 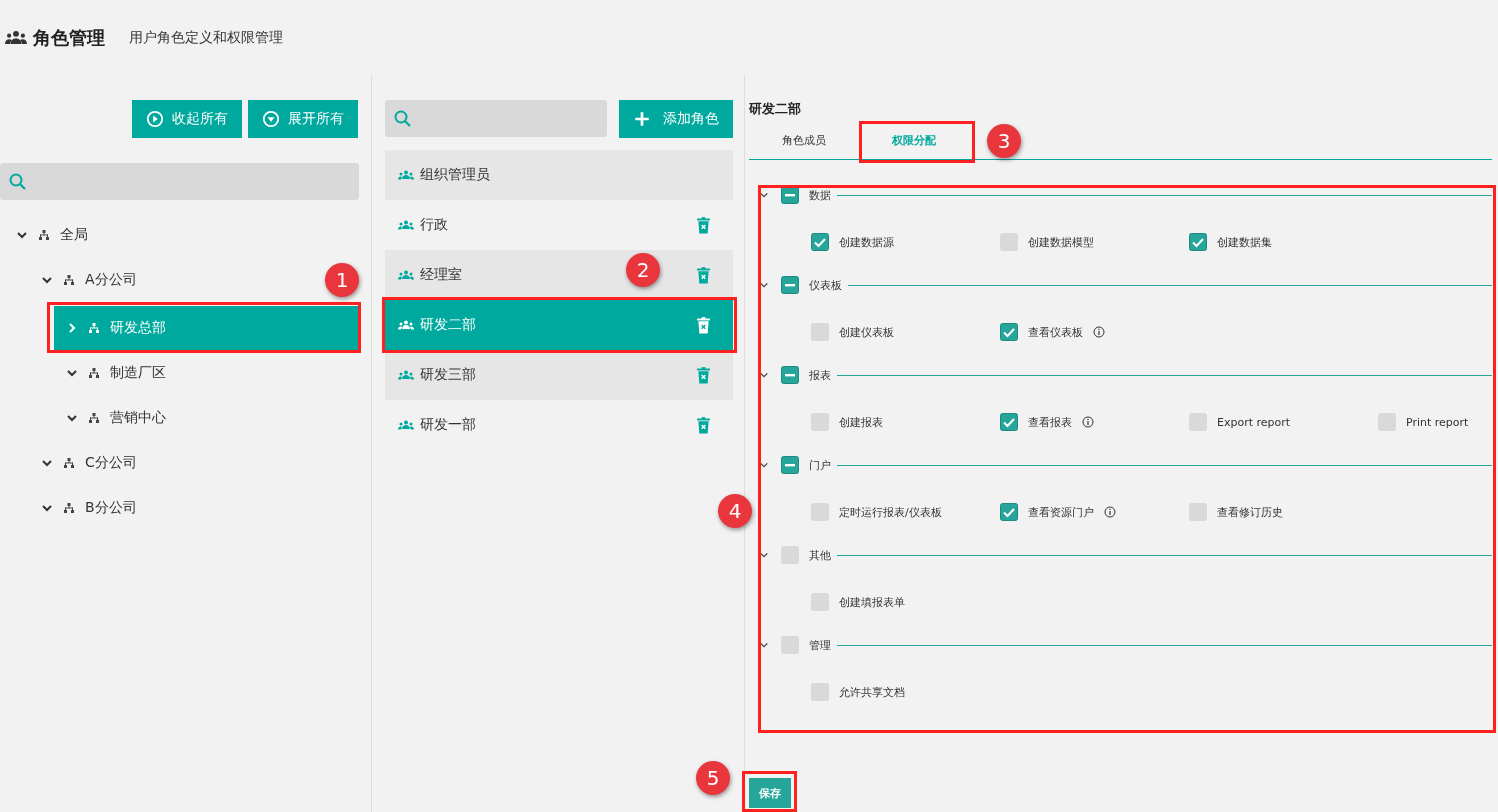 I want to click on permission-label: 查看修订历史, so click(x=1250, y=512).